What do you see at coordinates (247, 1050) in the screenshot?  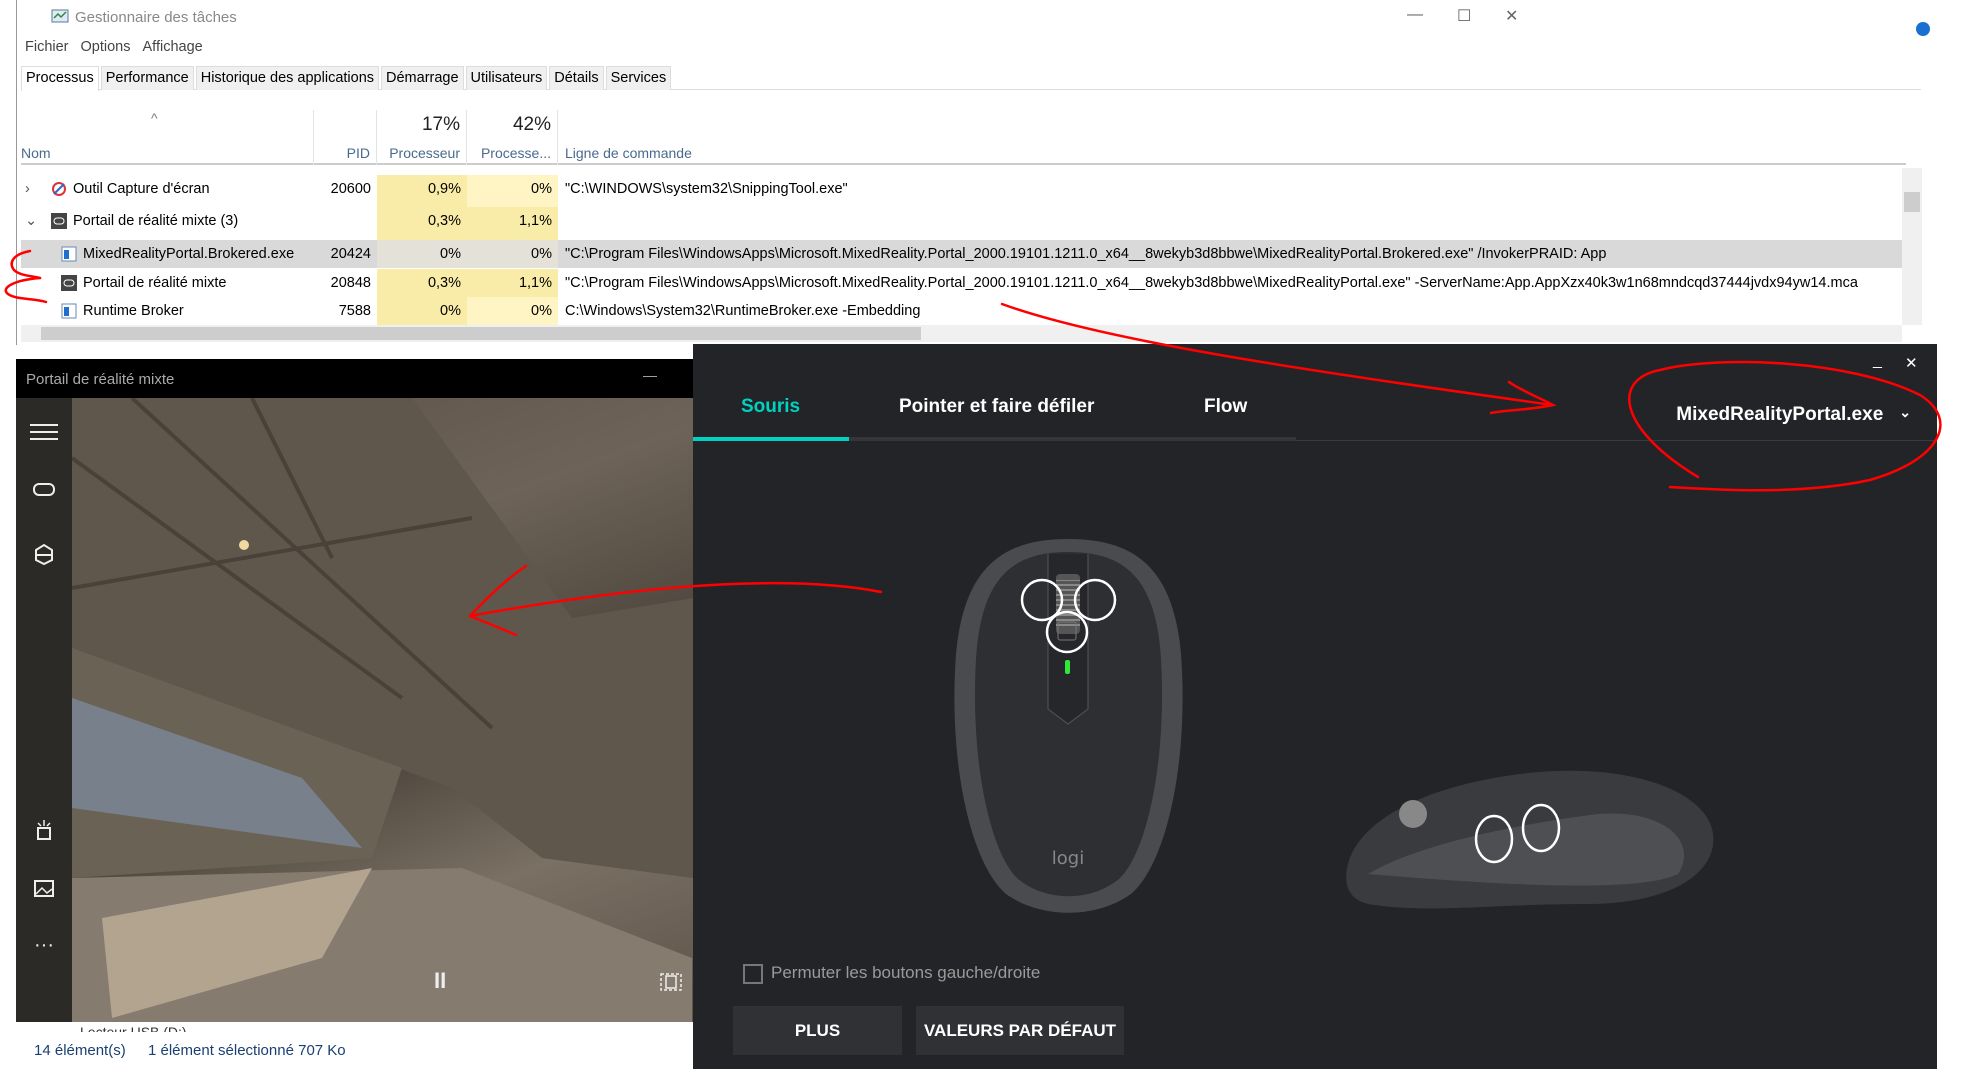 I see `selection-info: 1 élément sélectionné 707 Ko` at bounding box center [247, 1050].